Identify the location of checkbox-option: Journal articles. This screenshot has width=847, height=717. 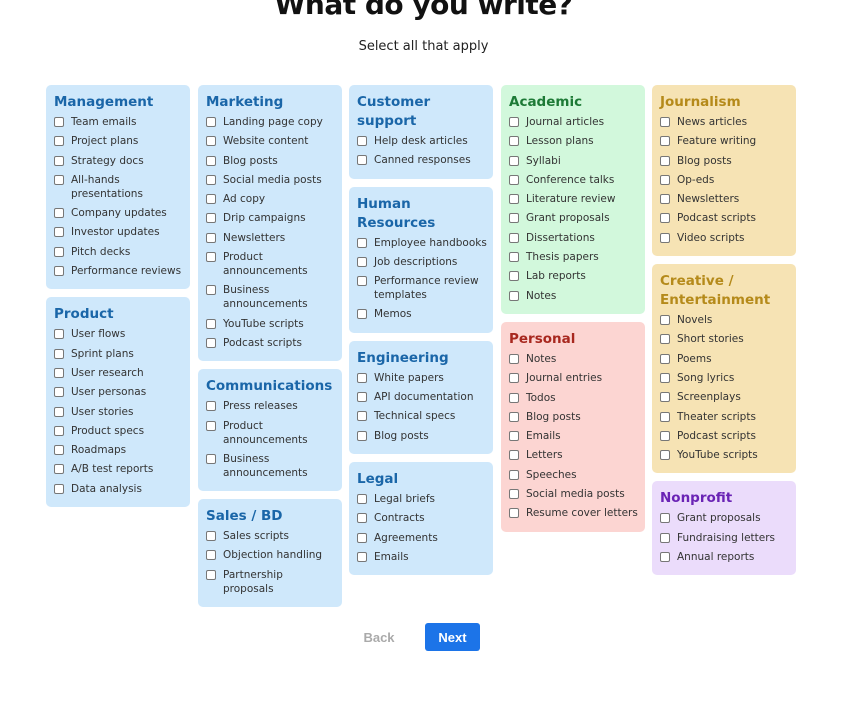
(574, 122).